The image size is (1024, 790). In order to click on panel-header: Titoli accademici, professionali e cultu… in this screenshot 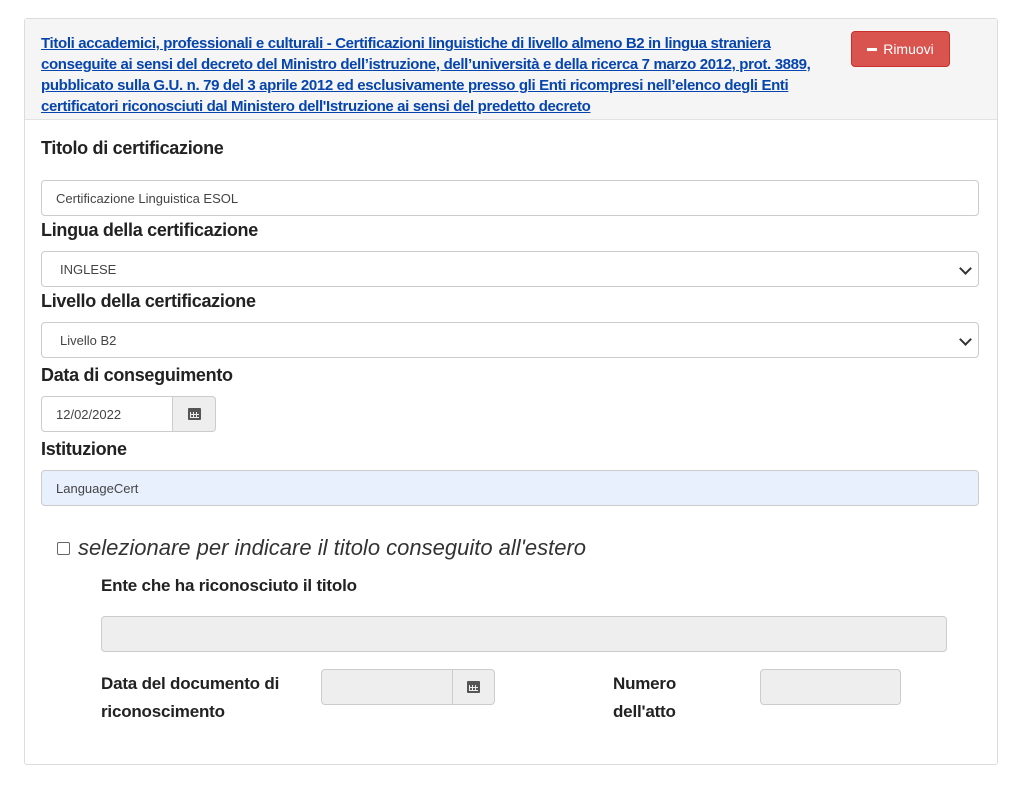, I will do `click(511, 69)`.